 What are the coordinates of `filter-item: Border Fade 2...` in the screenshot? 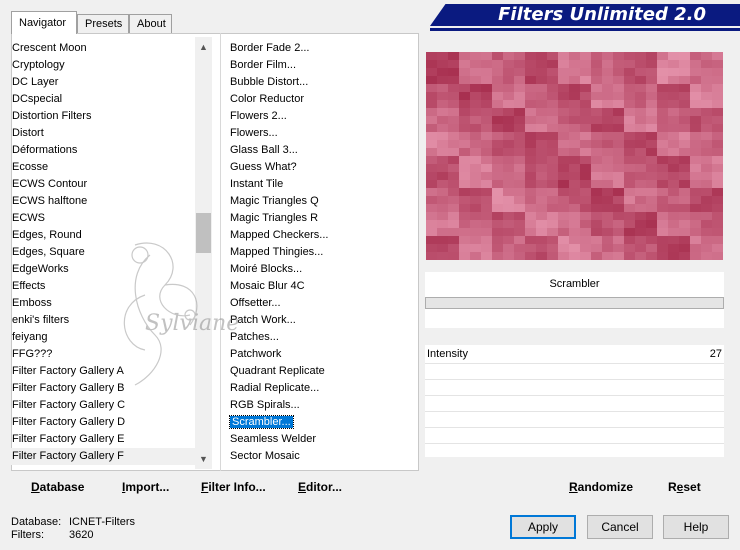 It's located at (320, 48).